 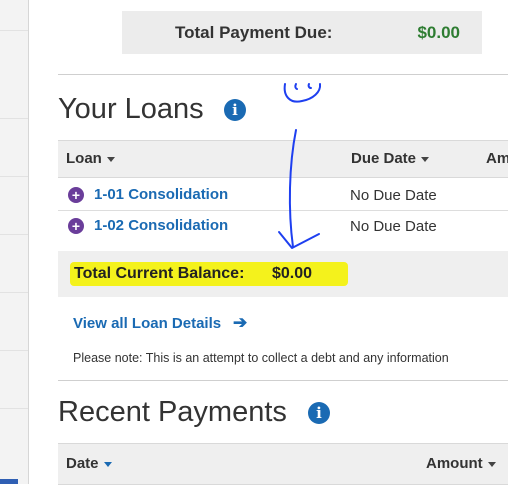 What do you see at coordinates (131, 109) in the screenshot?
I see `your-loans-title: Your Loans` at bounding box center [131, 109].